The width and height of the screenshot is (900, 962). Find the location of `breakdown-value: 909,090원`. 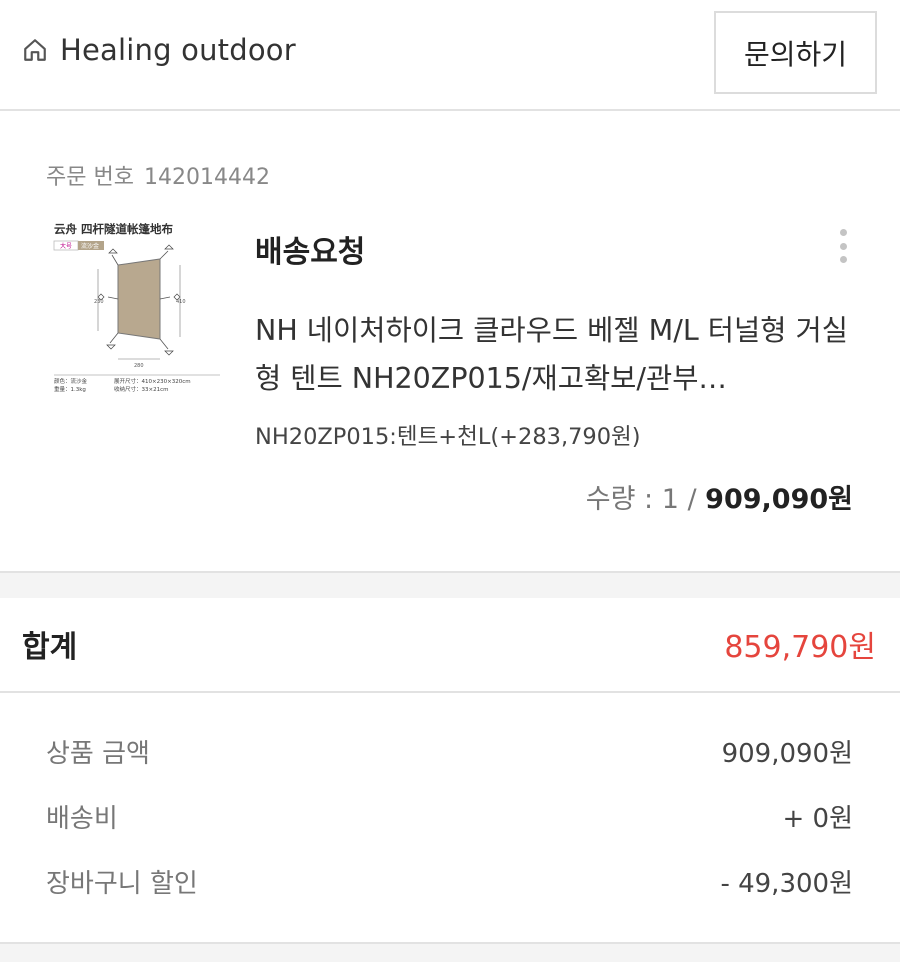

breakdown-value: 909,090원 is located at coordinates (787, 754).